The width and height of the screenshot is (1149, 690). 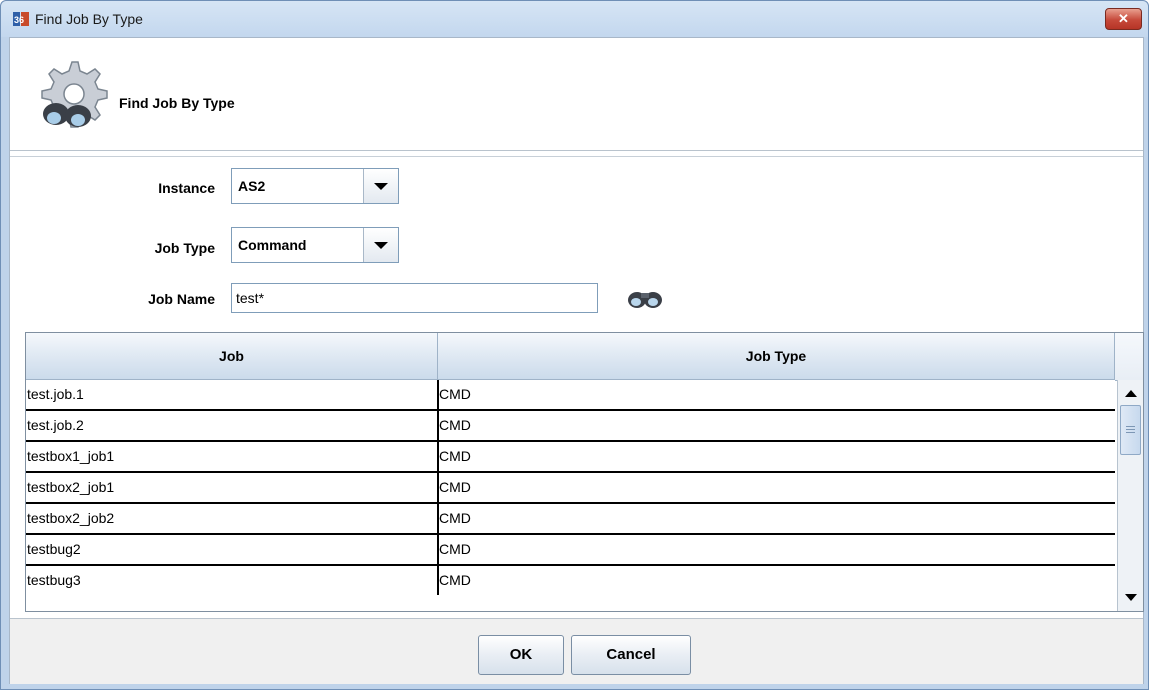 I want to click on instance-dropdown: AS2, so click(x=315, y=186).